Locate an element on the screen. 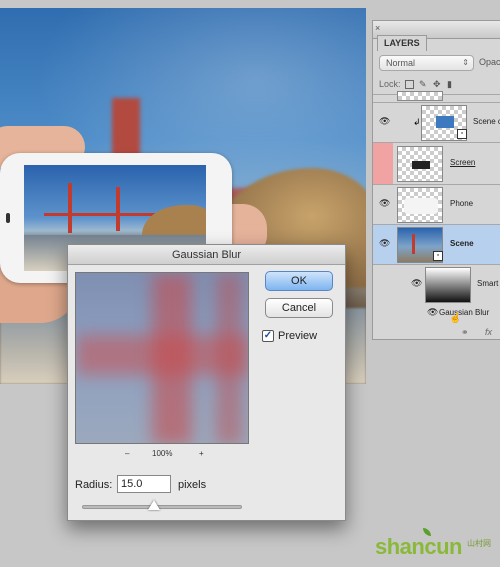  tab-layers: LAYERS is located at coordinates (402, 43).